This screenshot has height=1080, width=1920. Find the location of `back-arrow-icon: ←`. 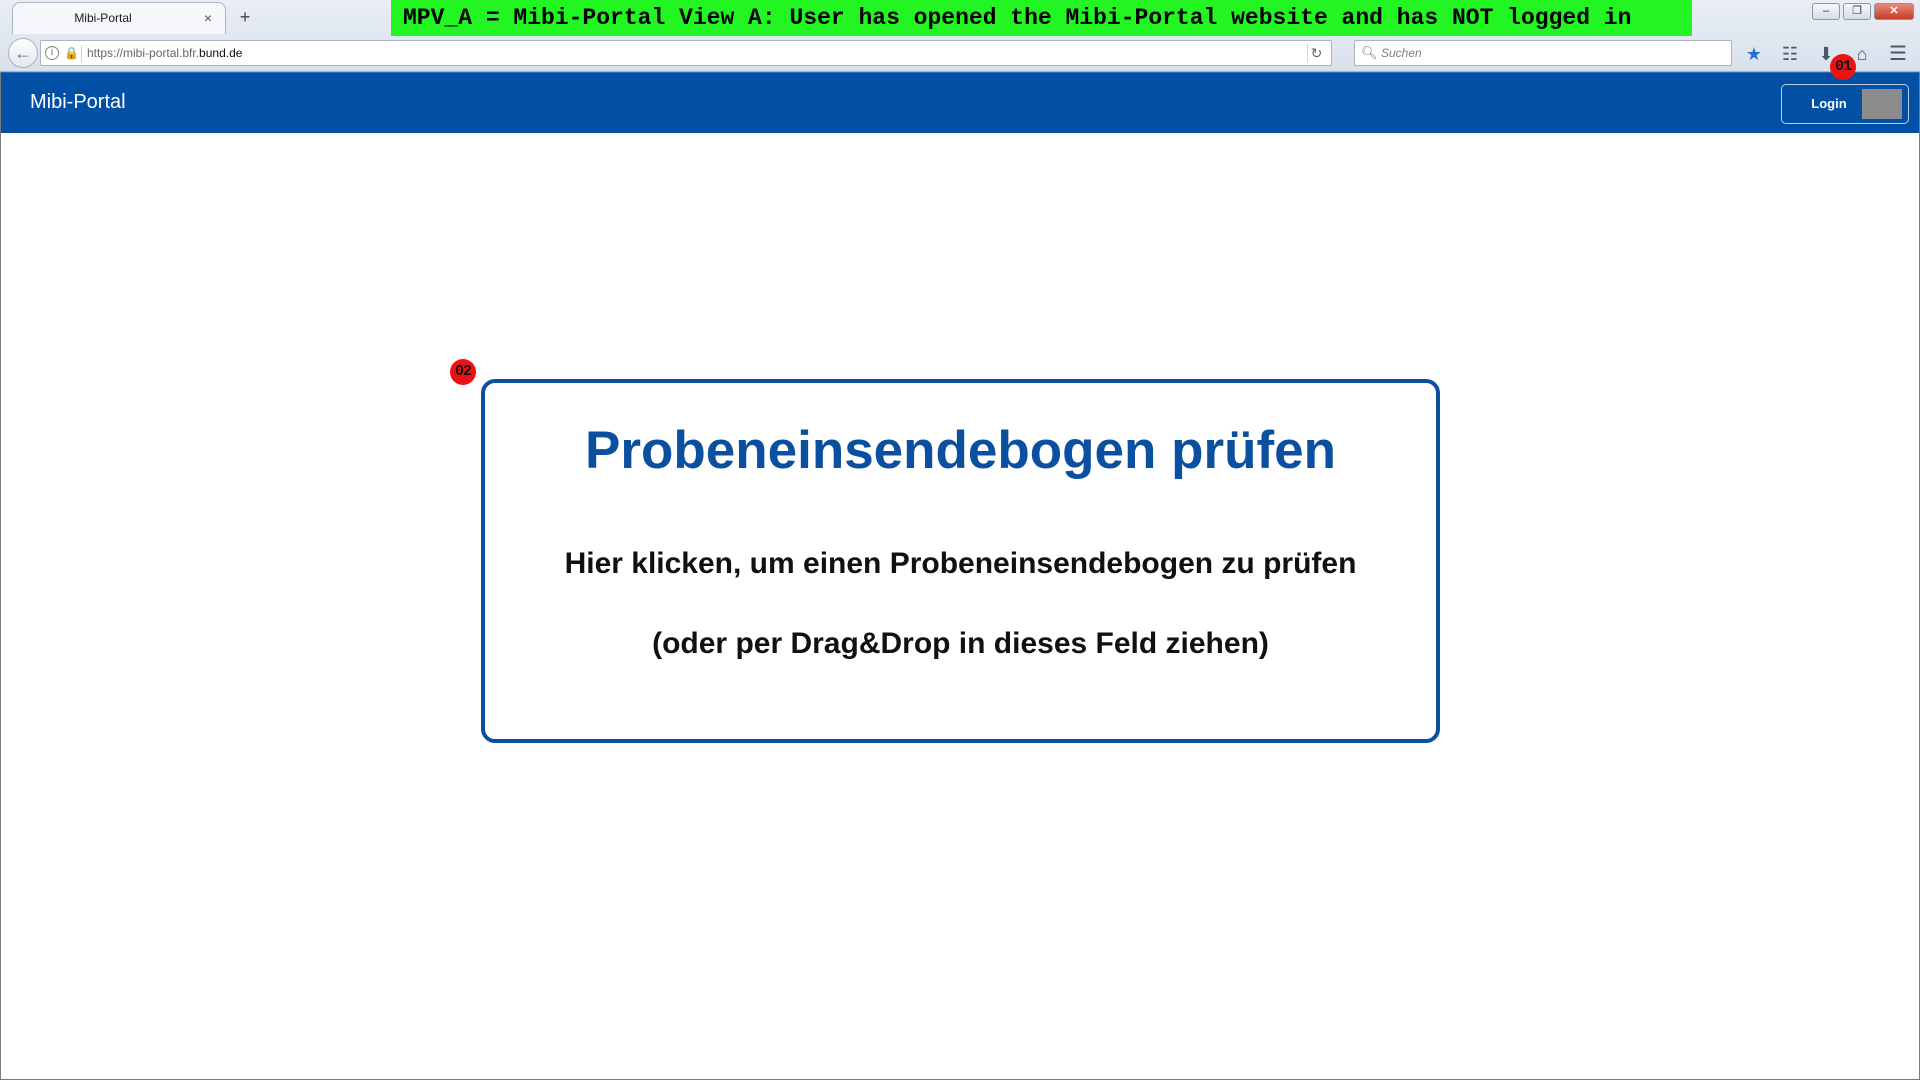

back-arrow-icon: ← is located at coordinates (23, 53).